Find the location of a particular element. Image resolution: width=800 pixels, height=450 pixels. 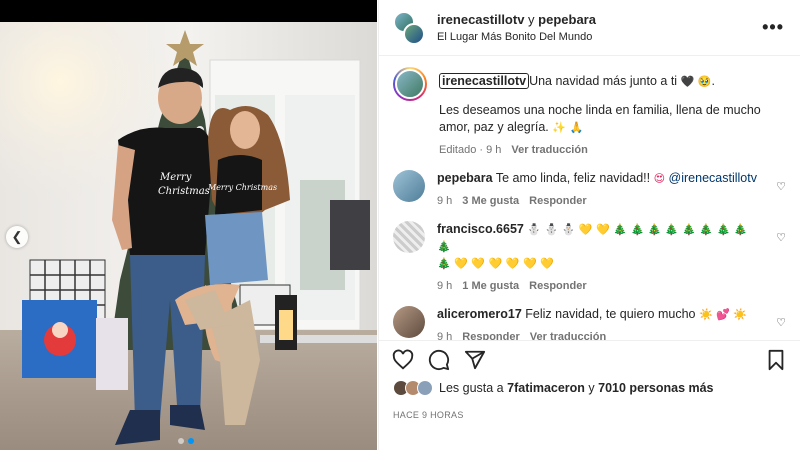

collab-avatars is located at coordinates (409, 27).